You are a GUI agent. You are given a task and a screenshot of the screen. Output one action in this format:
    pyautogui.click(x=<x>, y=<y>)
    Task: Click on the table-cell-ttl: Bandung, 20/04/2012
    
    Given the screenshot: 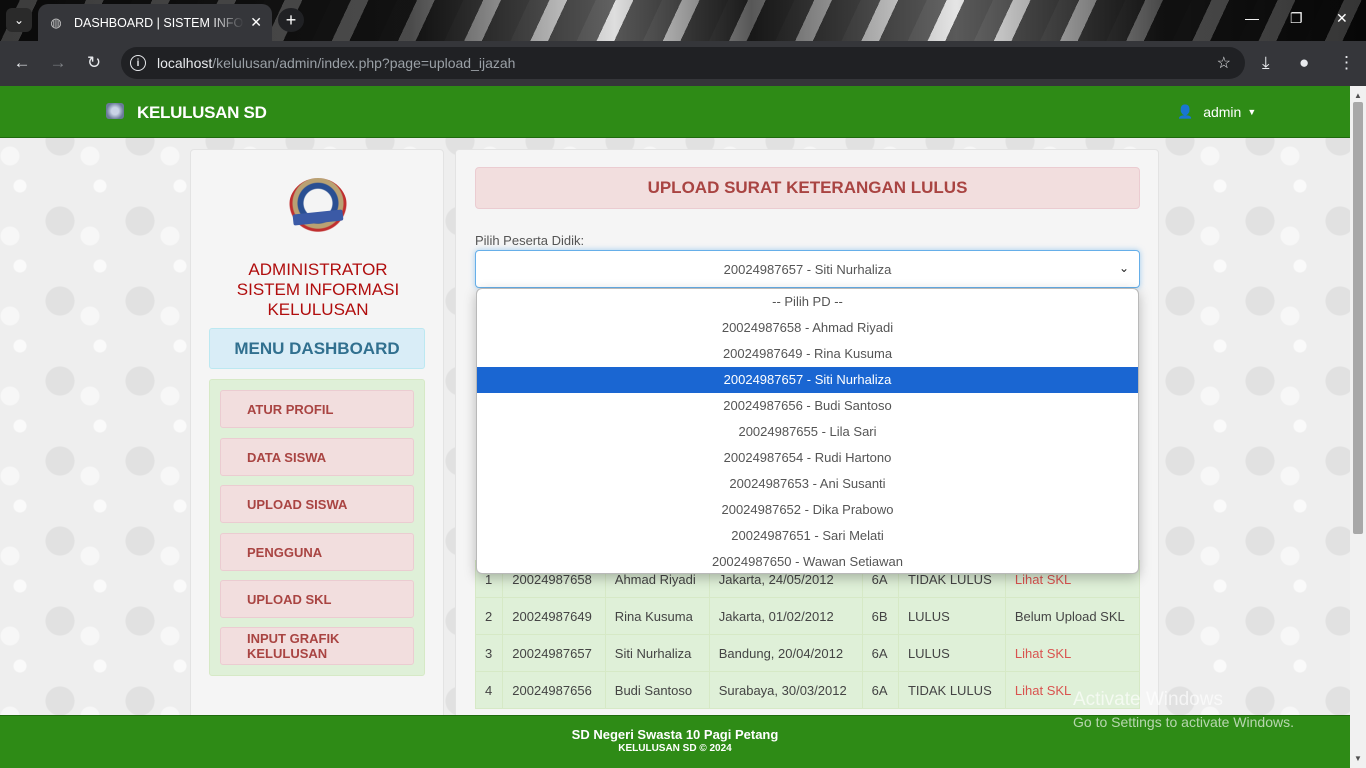 What is the action you would take?
    pyautogui.click(x=785, y=653)
    